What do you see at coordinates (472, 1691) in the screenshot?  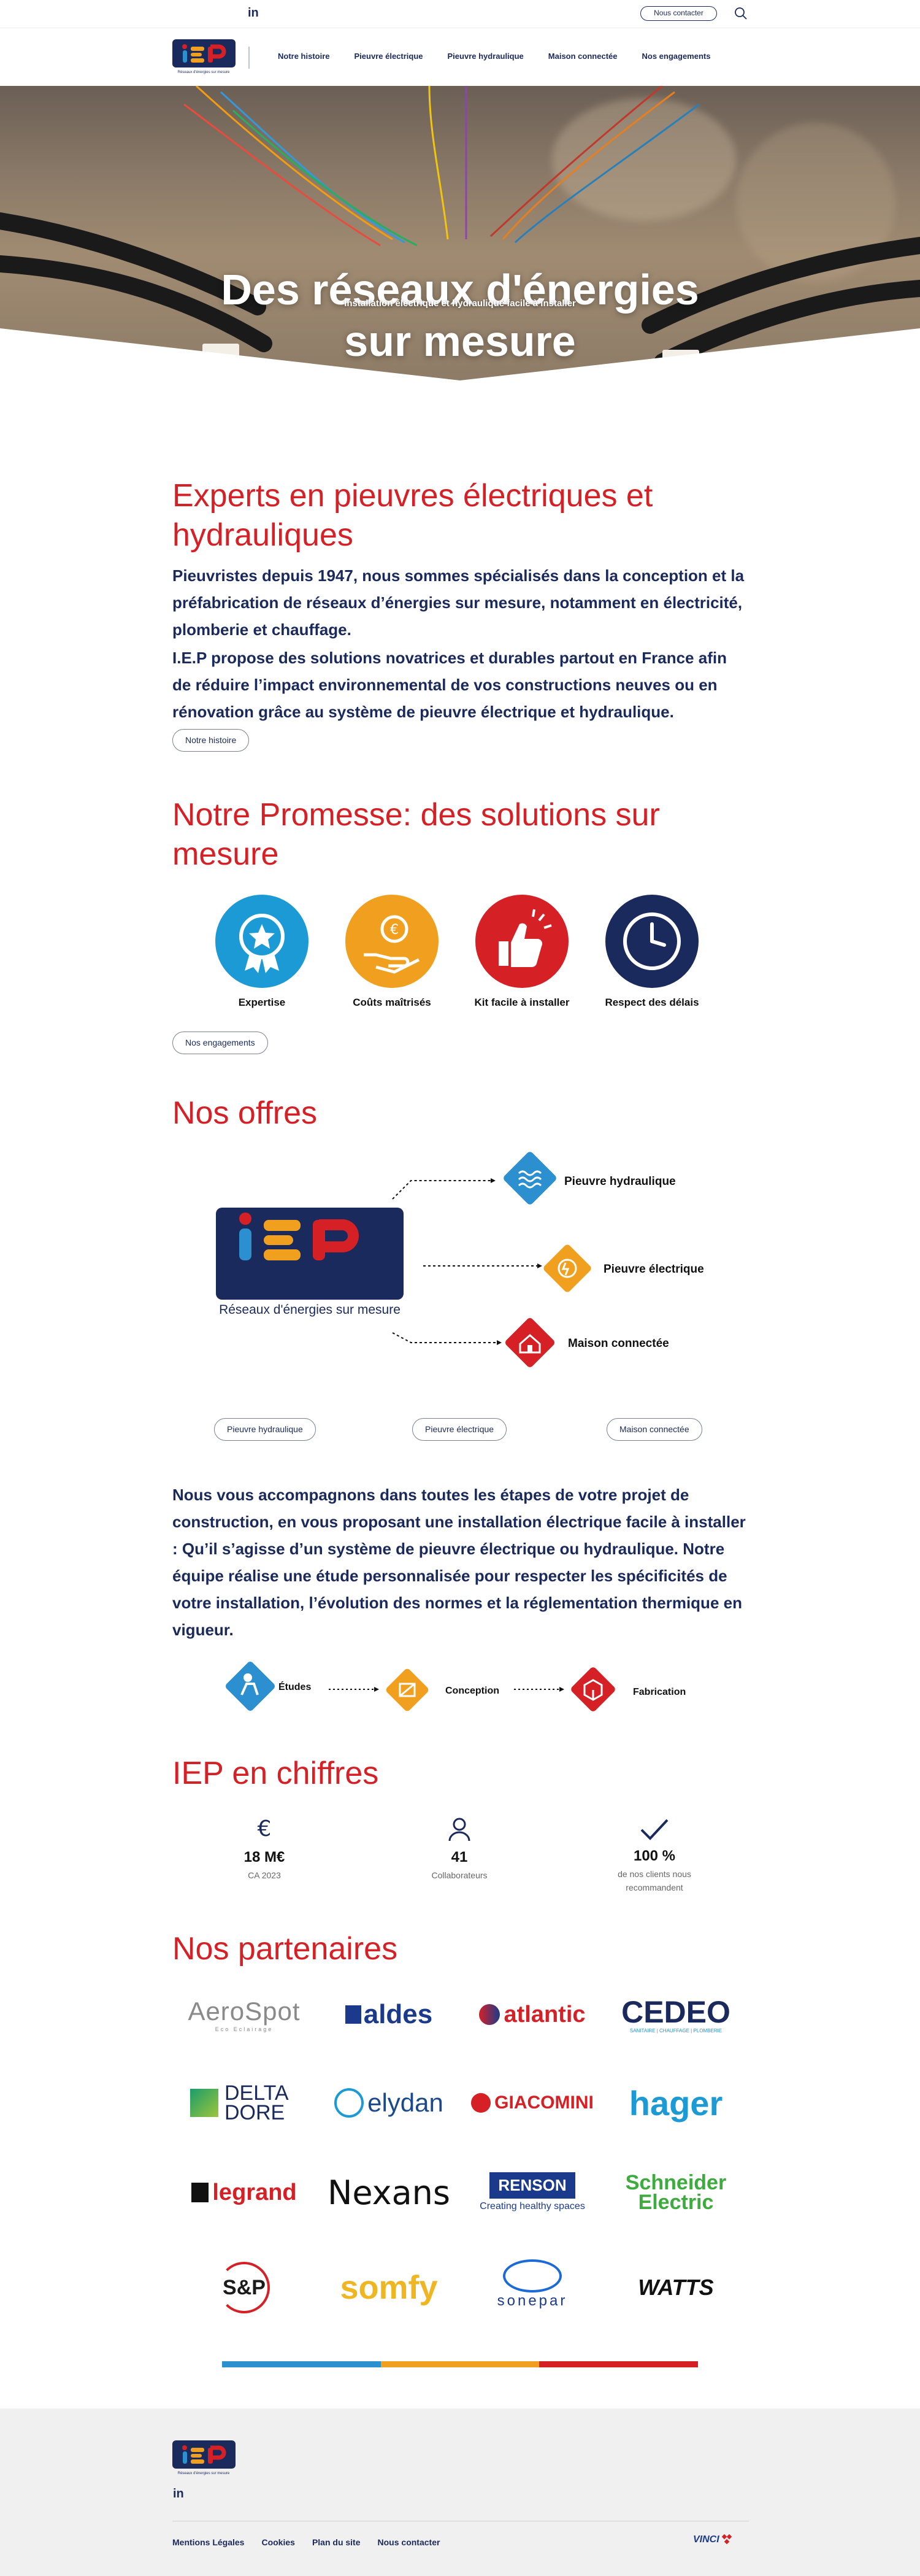 I see `step-label: Conception` at bounding box center [472, 1691].